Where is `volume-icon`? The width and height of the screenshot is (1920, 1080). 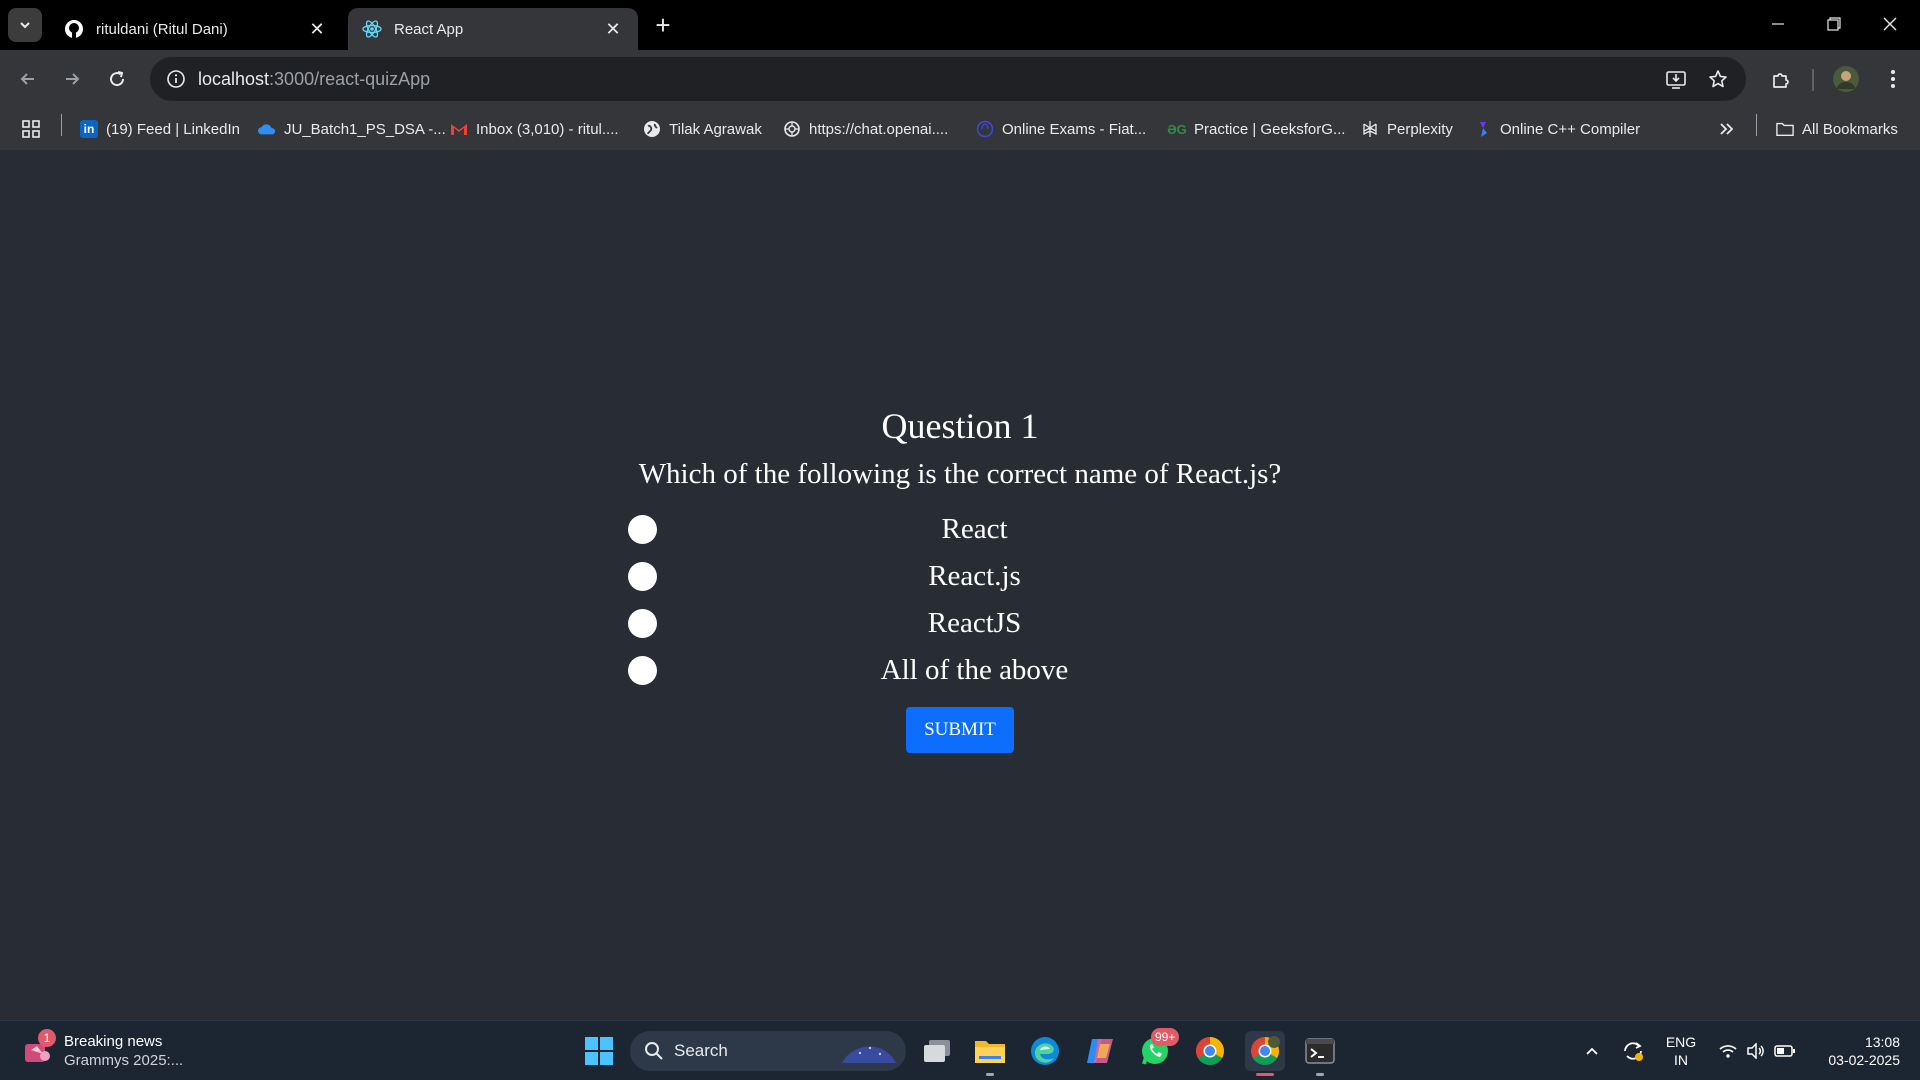
volume-icon is located at coordinates (1756, 1051).